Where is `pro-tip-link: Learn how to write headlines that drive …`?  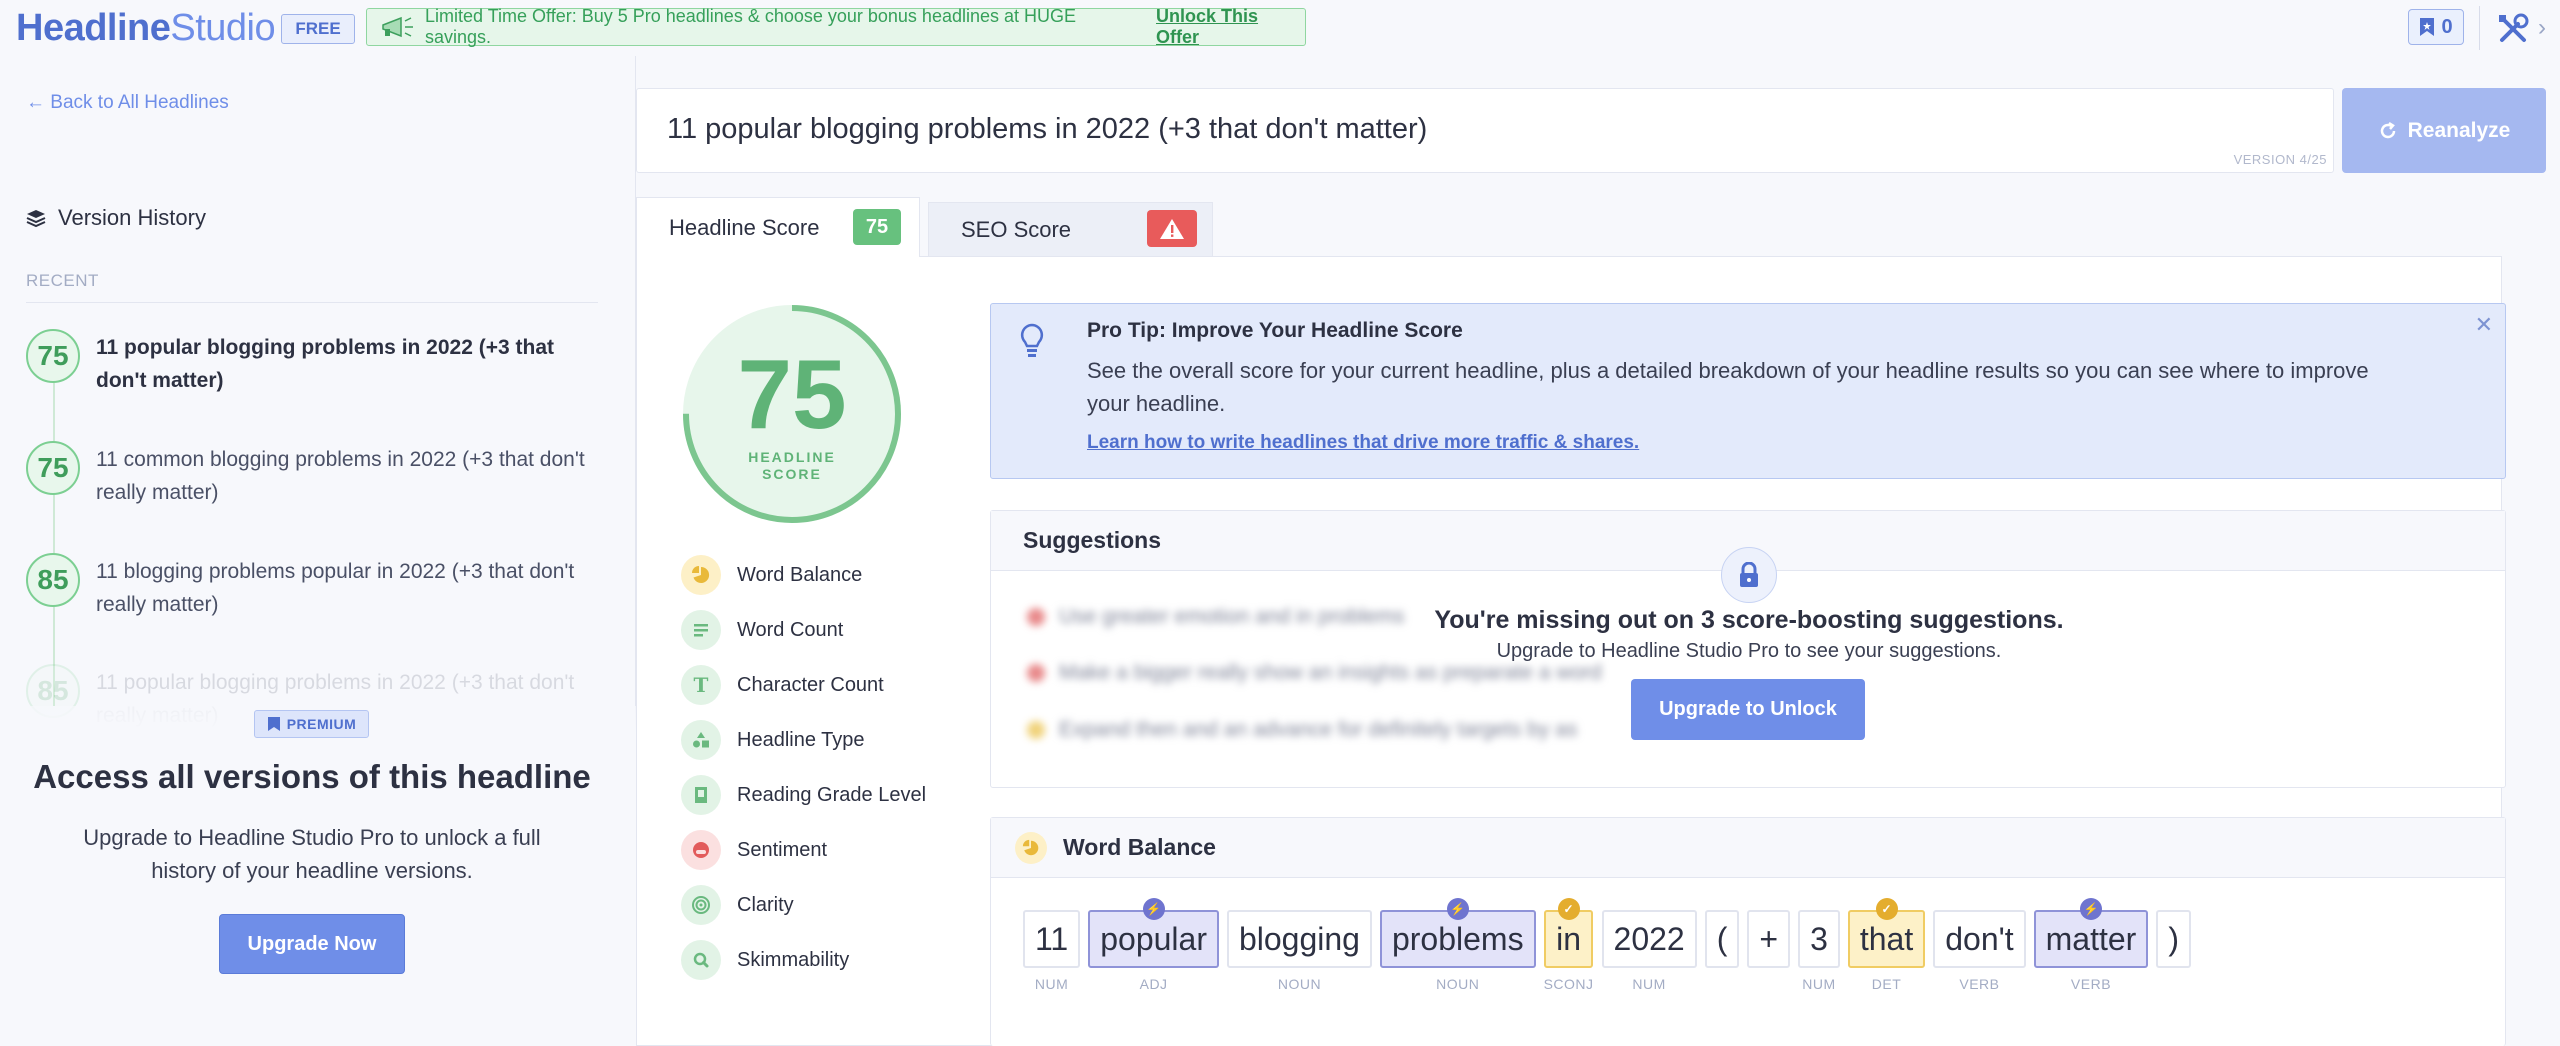
pro-tip-link: Learn how to write headlines that drive … is located at coordinates (1363, 443).